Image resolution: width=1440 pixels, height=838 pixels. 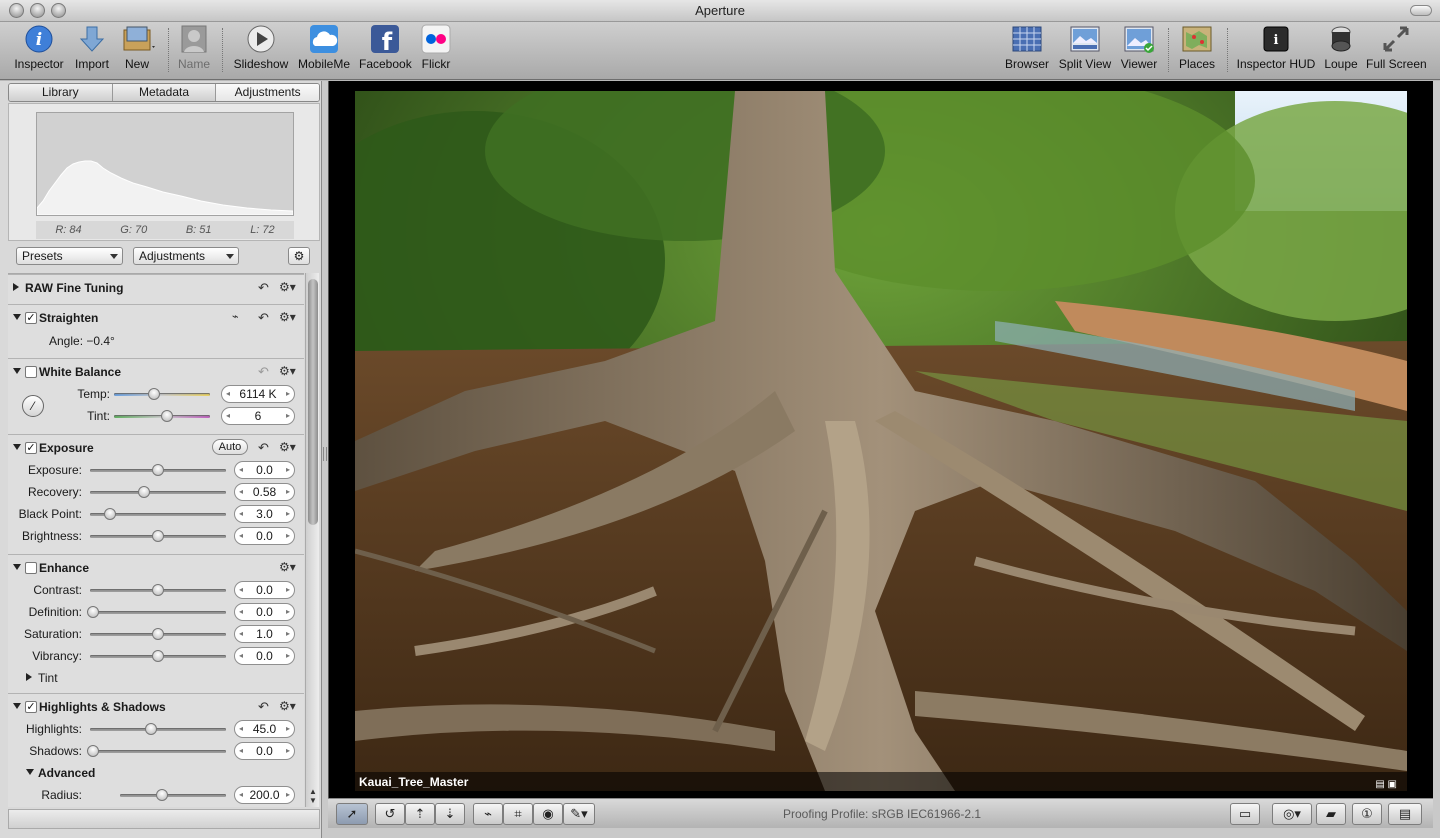 I want to click on import-button: Import, so click(x=92, y=47).